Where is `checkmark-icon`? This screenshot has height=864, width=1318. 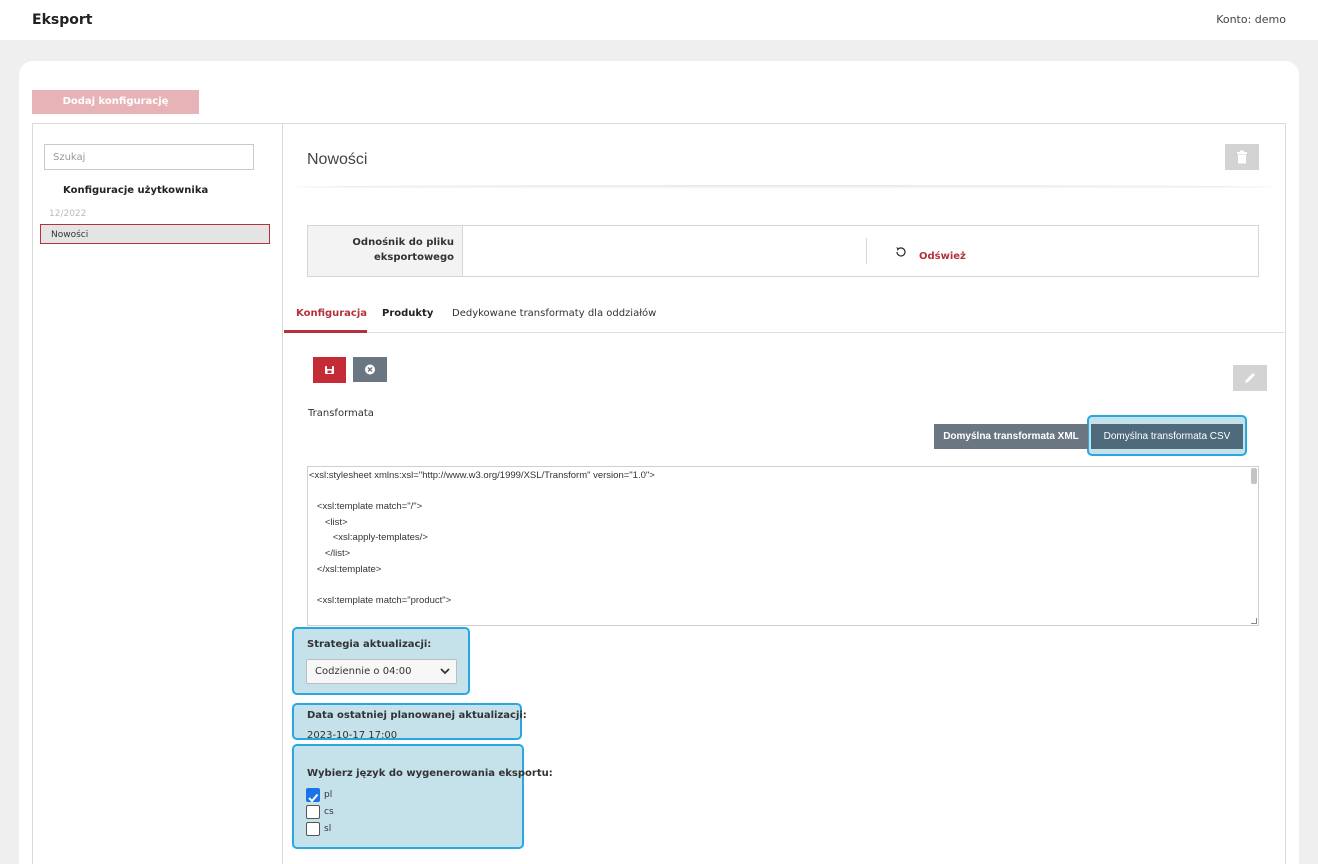
checkmark-icon is located at coordinates (313, 798).